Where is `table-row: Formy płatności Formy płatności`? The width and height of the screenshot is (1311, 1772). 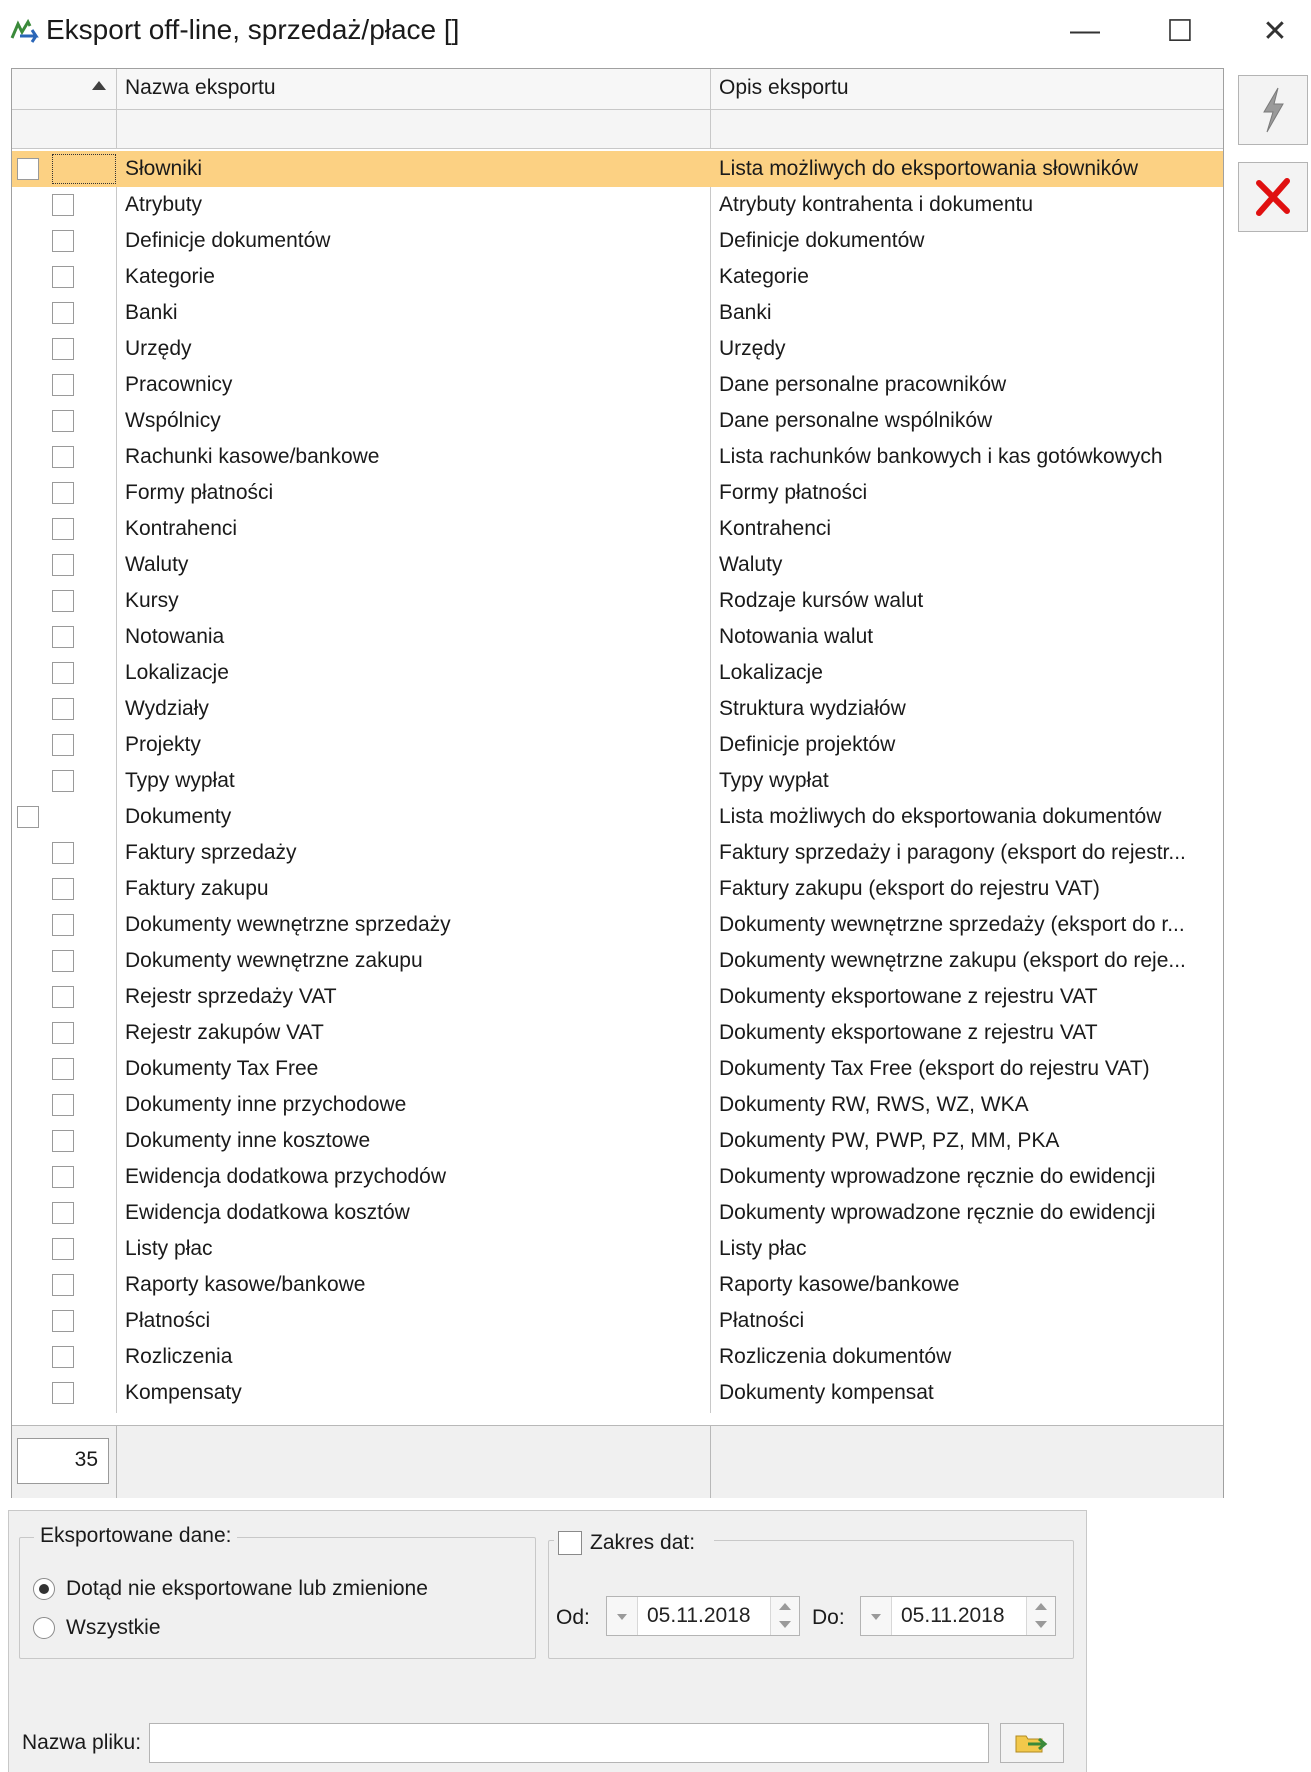 table-row: Formy płatności Formy płatności is located at coordinates (617, 493).